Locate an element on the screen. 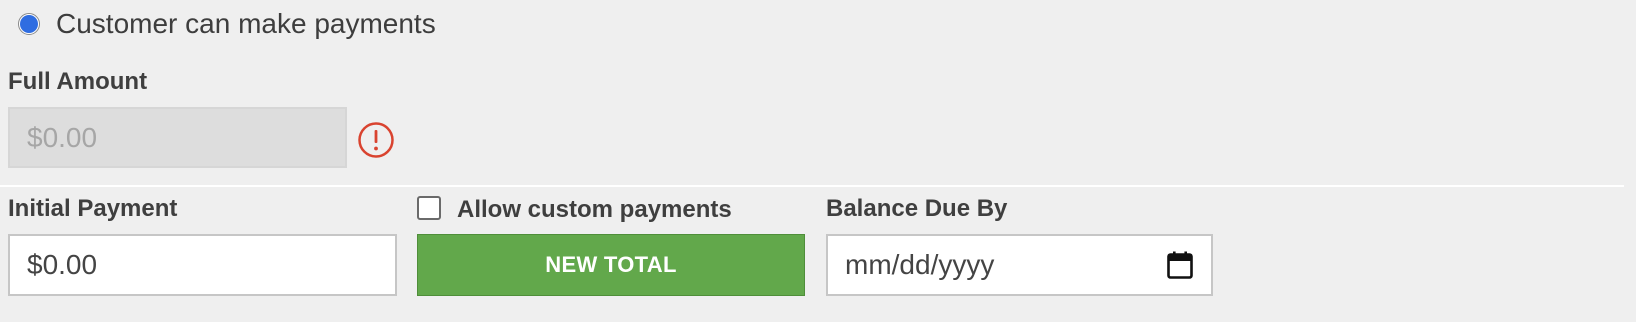  calendar-icon is located at coordinates (1180, 265).